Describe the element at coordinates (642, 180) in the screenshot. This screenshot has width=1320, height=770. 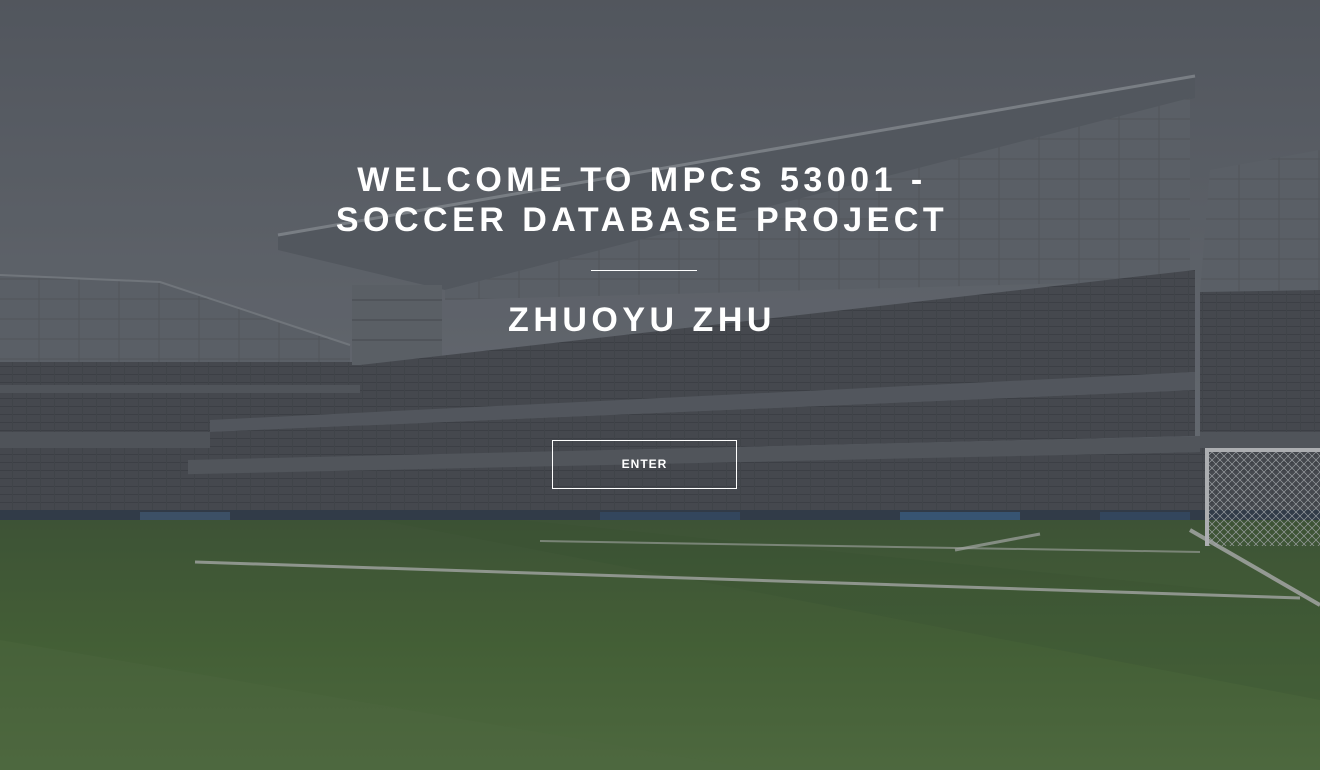
I see `title-line-1: WELCOME TO MPCS 53001 -` at that location.